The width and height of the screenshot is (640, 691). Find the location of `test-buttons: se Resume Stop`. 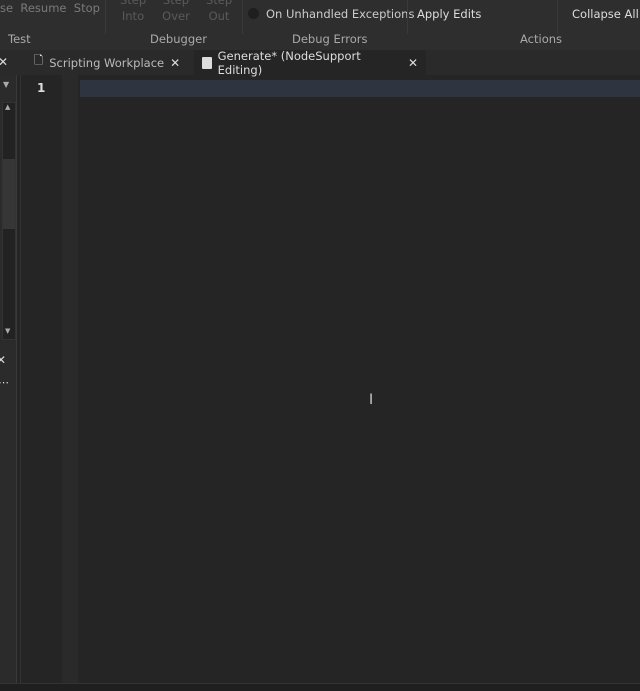

test-buttons: se Resume Stop is located at coordinates (50, 8).